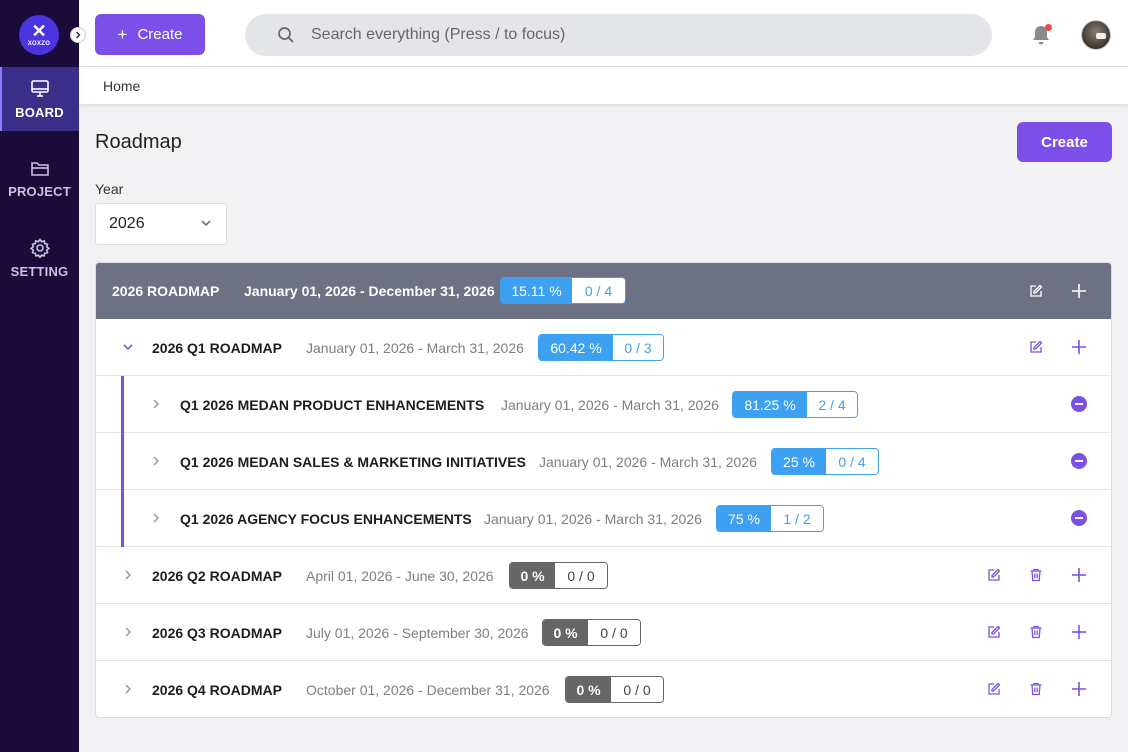  Describe the element at coordinates (166, 291) in the screenshot. I see `roadmap-name: 2026 ROADMAP` at that location.